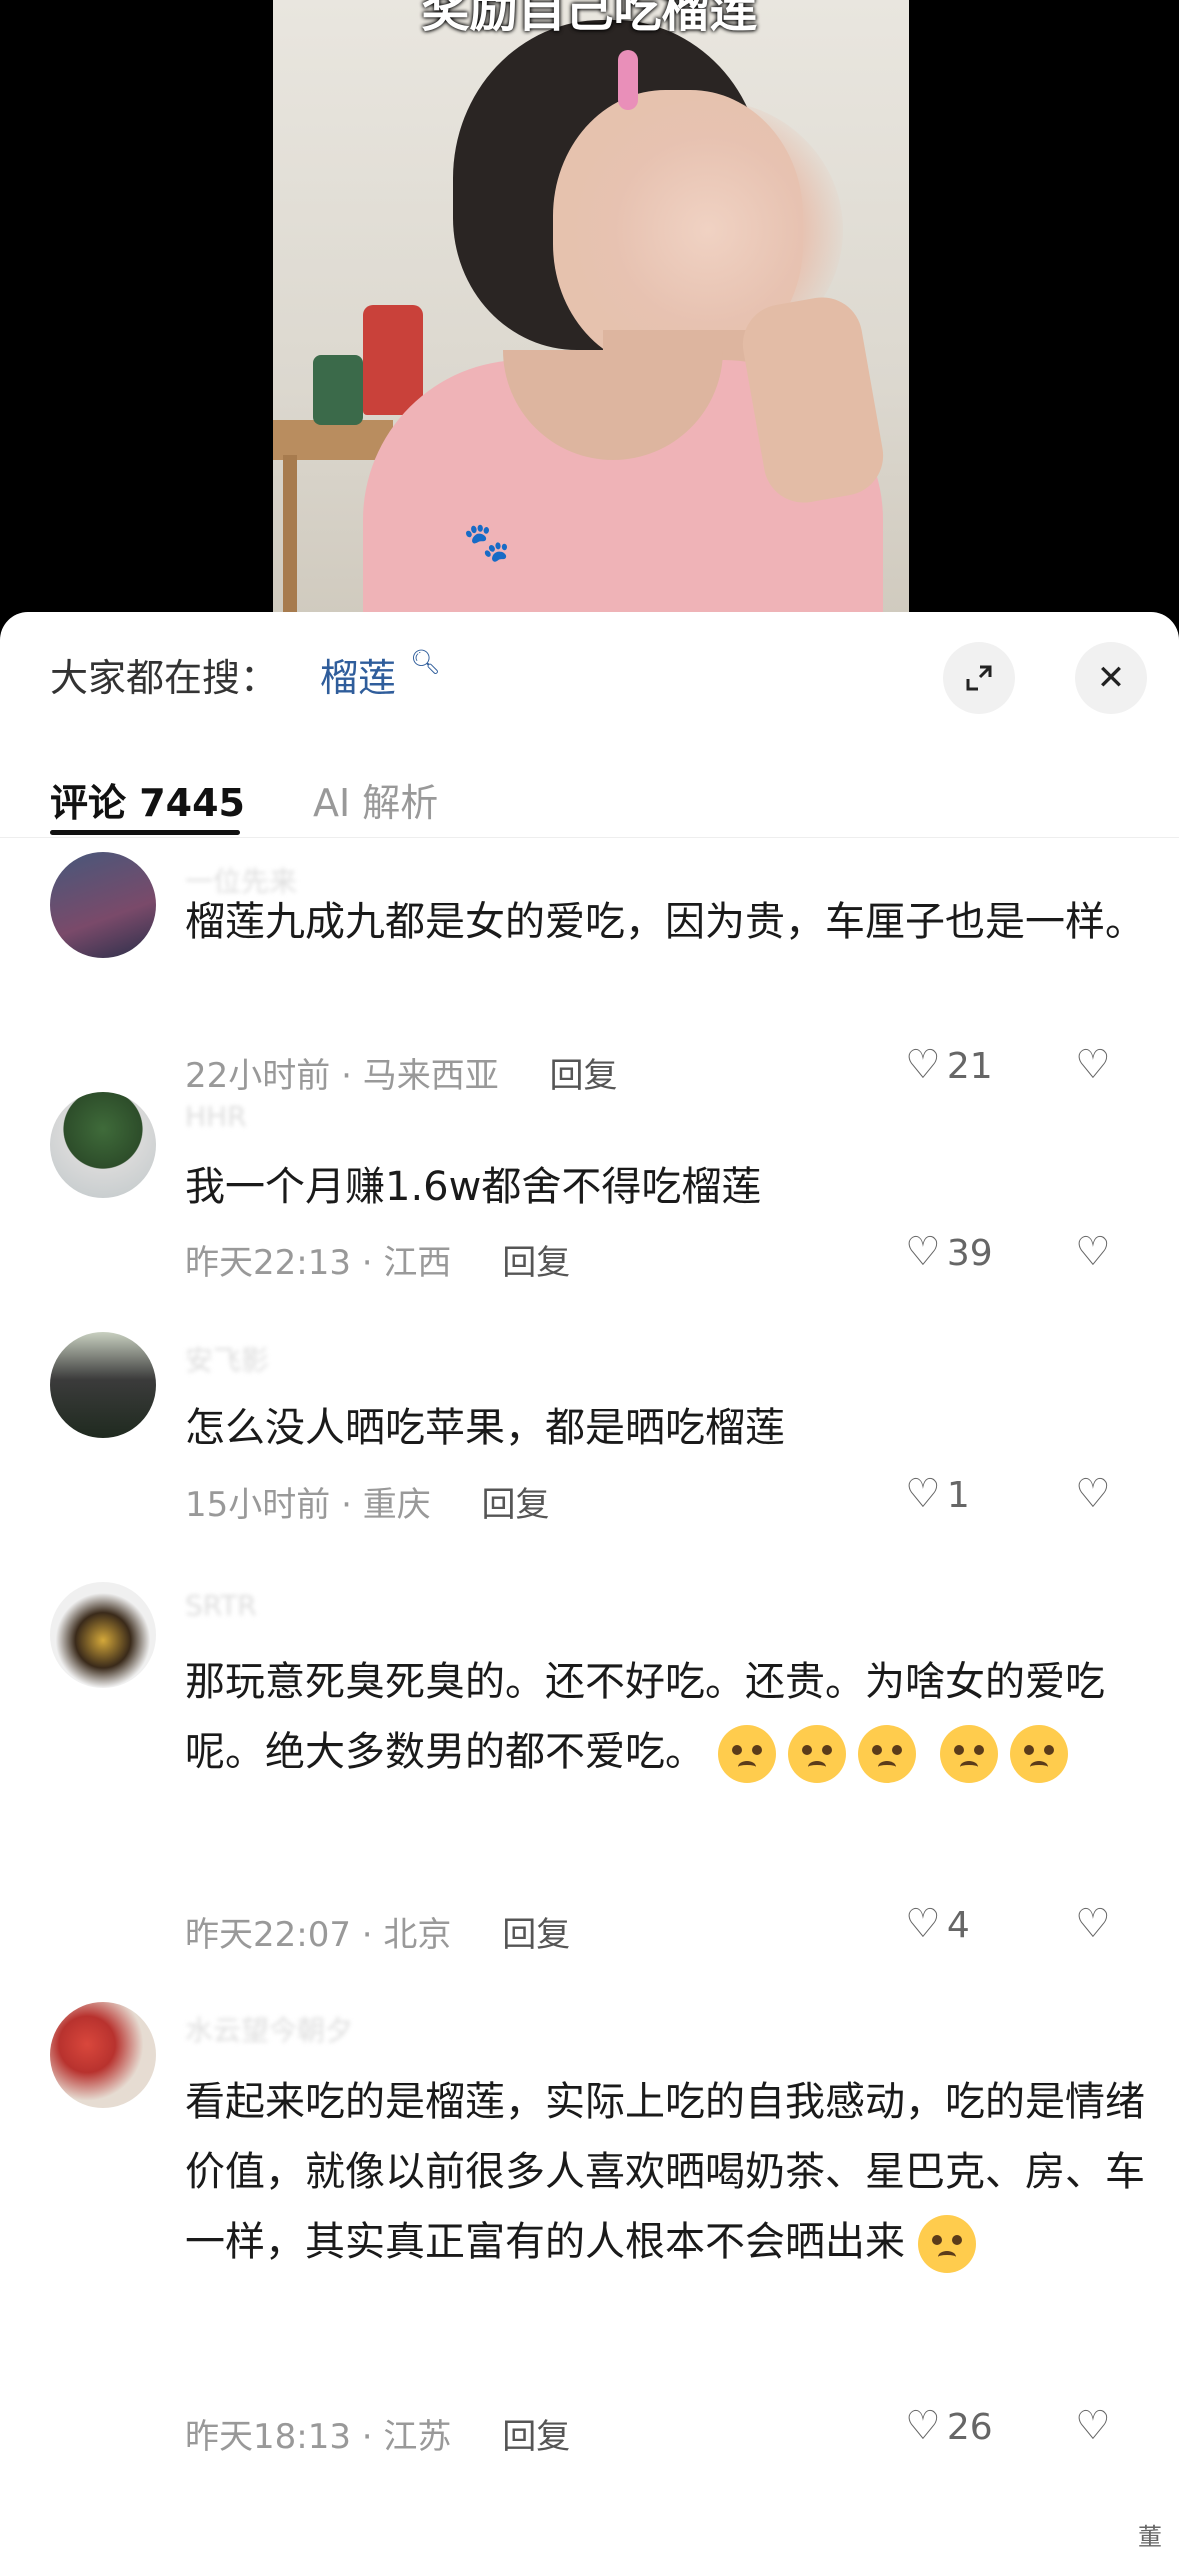 The width and height of the screenshot is (1179, 2556). I want to click on like-button: ♡ 21, so click(949, 1065).